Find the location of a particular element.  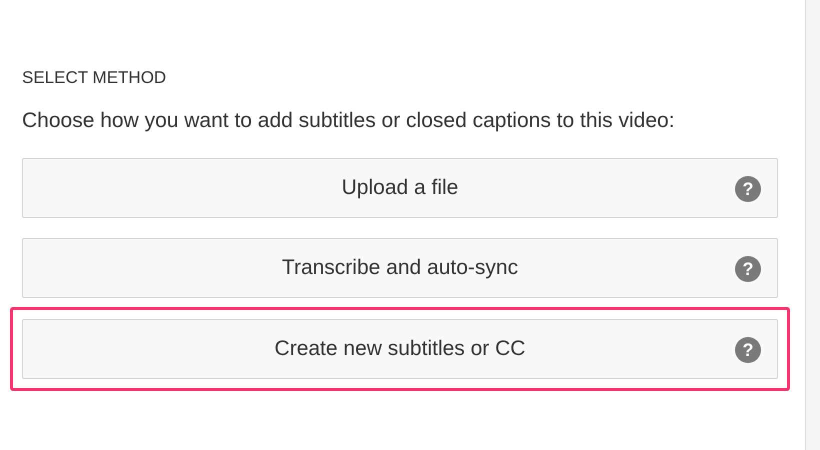

method-button: Upload a file ? is located at coordinates (400, 188).